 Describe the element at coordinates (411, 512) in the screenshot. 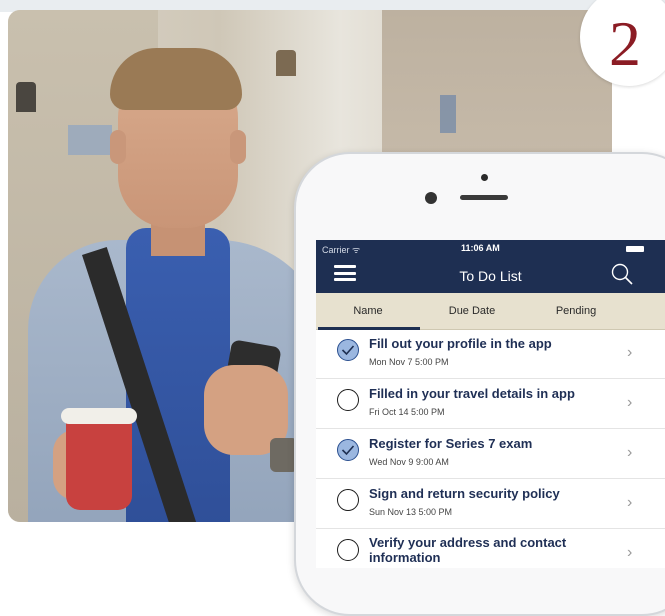

I see `task-due-date: Sun Nov 13 5:00 PM` at that location.